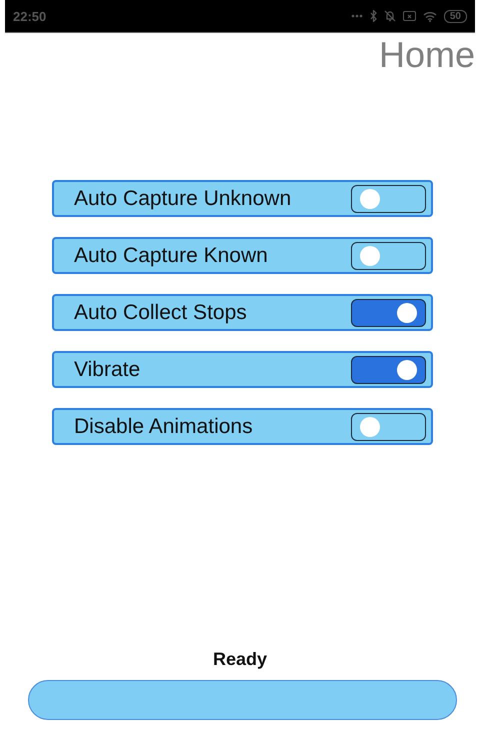 This screenshot has width=486, height=732. Describe the element at coordinates (160, 312) in the screenshot. I see `setting-label: Auto Collect Stops` at that location.